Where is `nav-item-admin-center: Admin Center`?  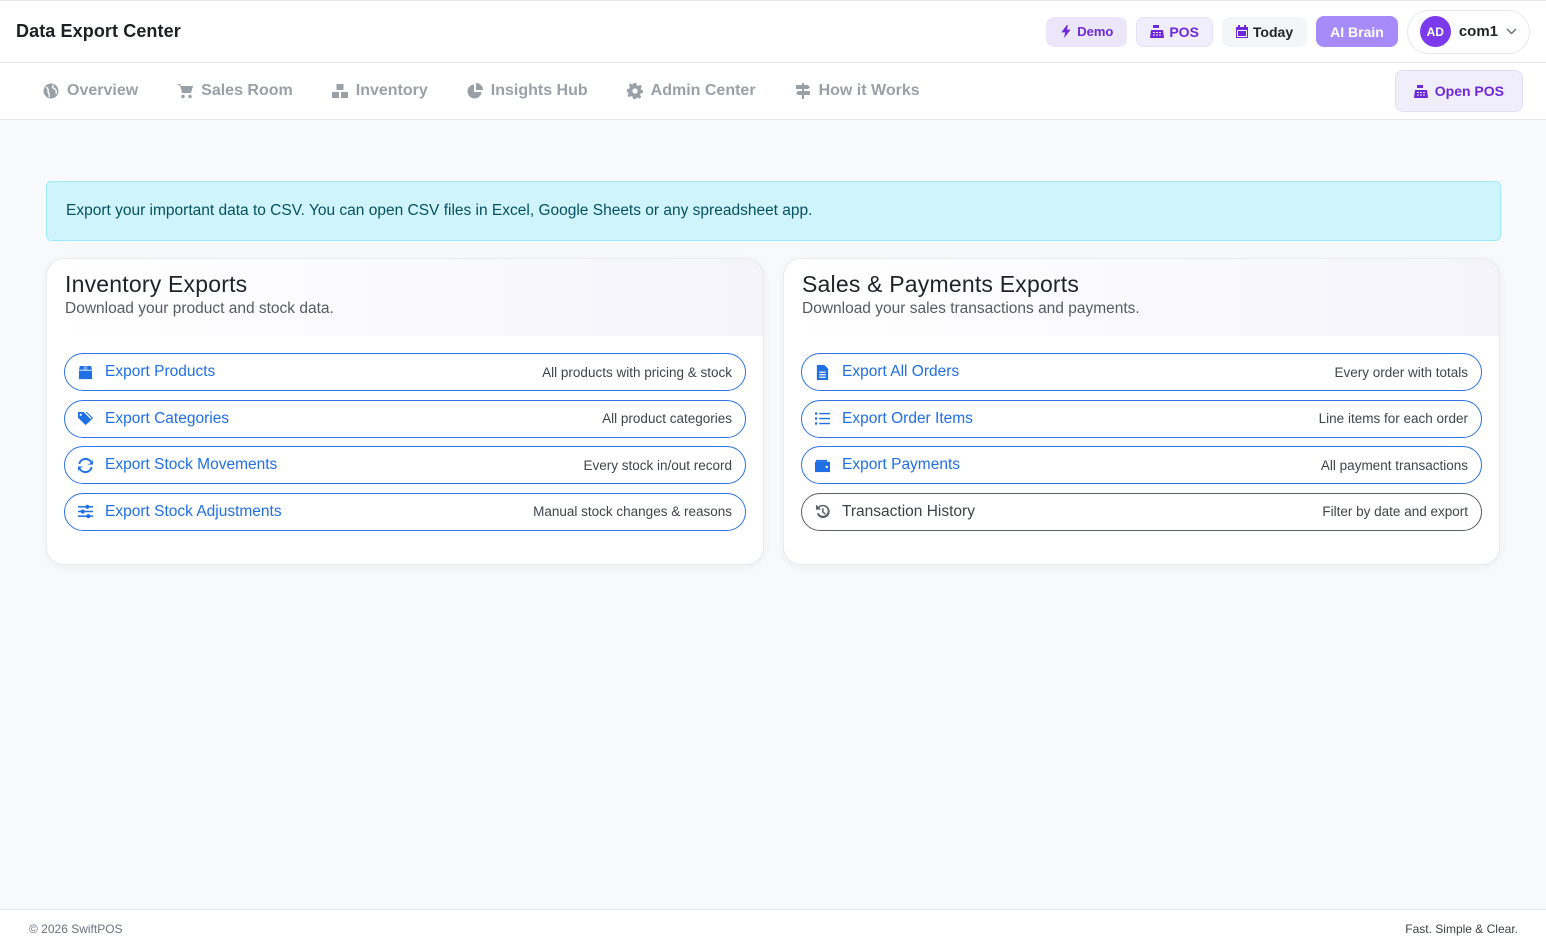
nav-item-admin-center: Admin Center is located at coordinates (691, 91).